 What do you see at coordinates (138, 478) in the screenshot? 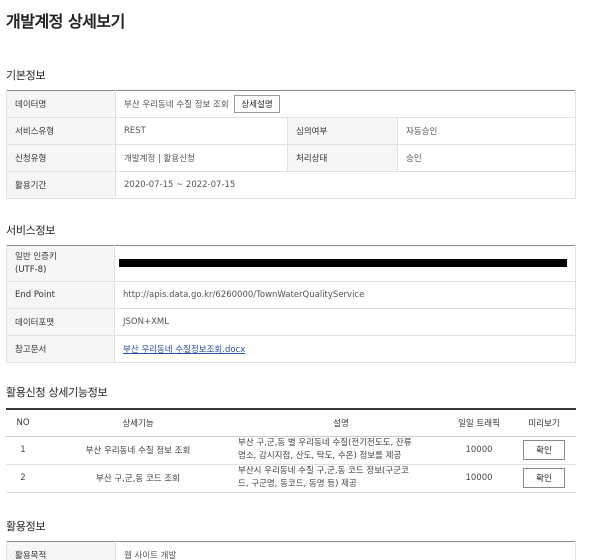
I see `row-function: 부산 구,군,동 코드 조회` at bounding box center [138, 478].